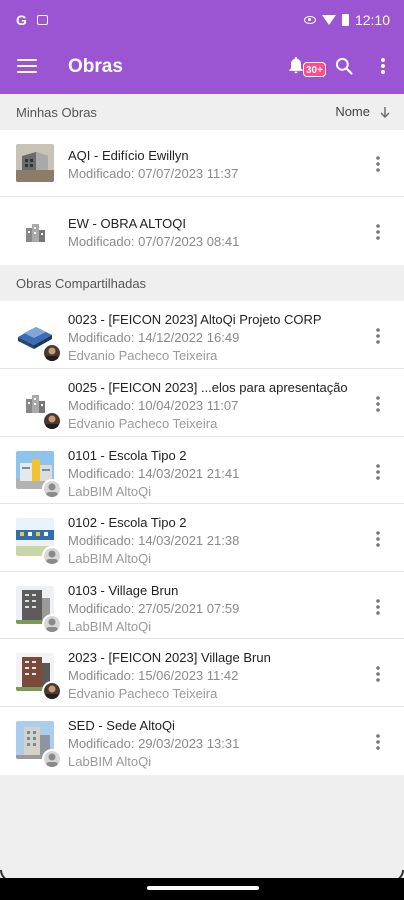 The height and width of the screenshot is (900, 404). What do you see at coordinates (123, 590) in the screenshot?
I see `work-title: 0103 - Village Brun` at bounding box center [123, 590].